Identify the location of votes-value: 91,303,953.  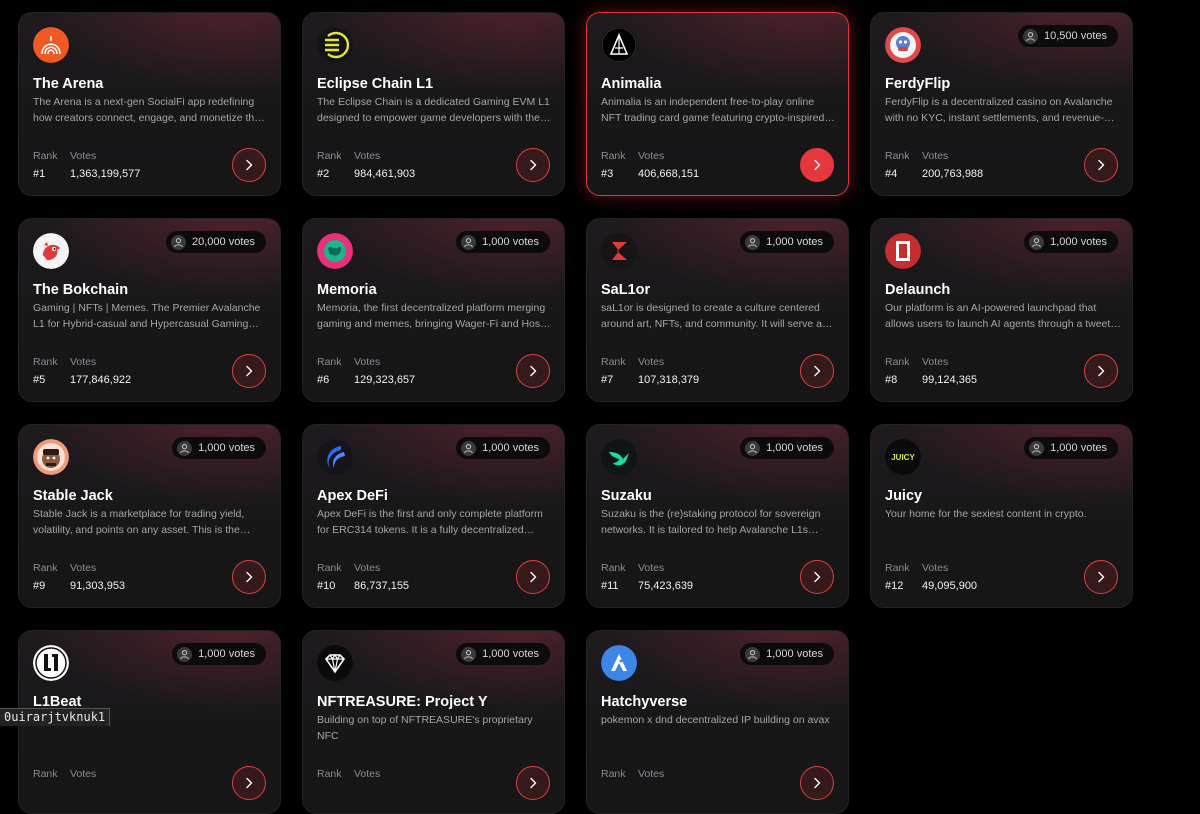
(98, 586).